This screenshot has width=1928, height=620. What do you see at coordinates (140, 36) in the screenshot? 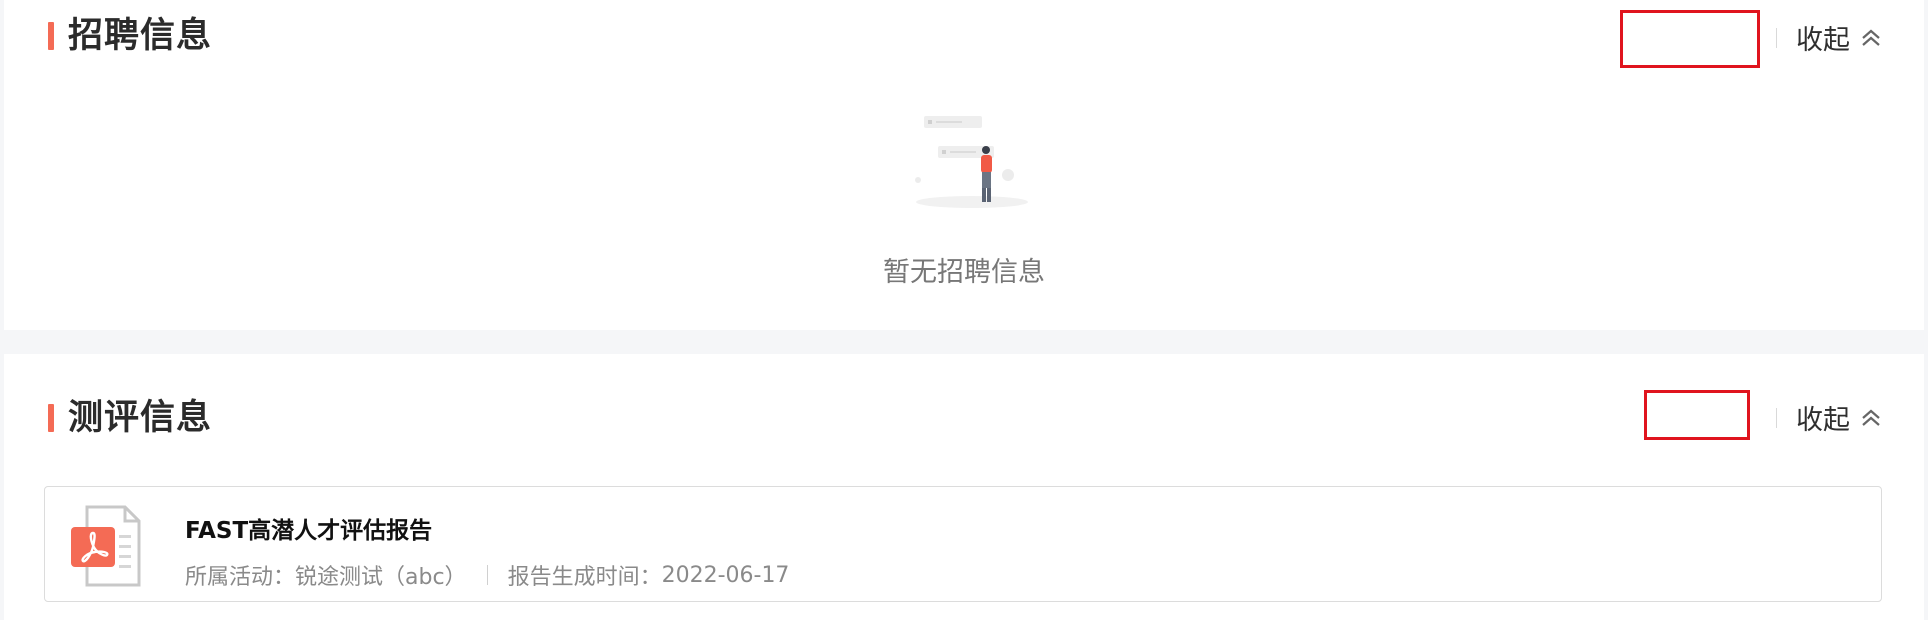
I see `section-title: 招聘信息` at bounding box center [140, 36].